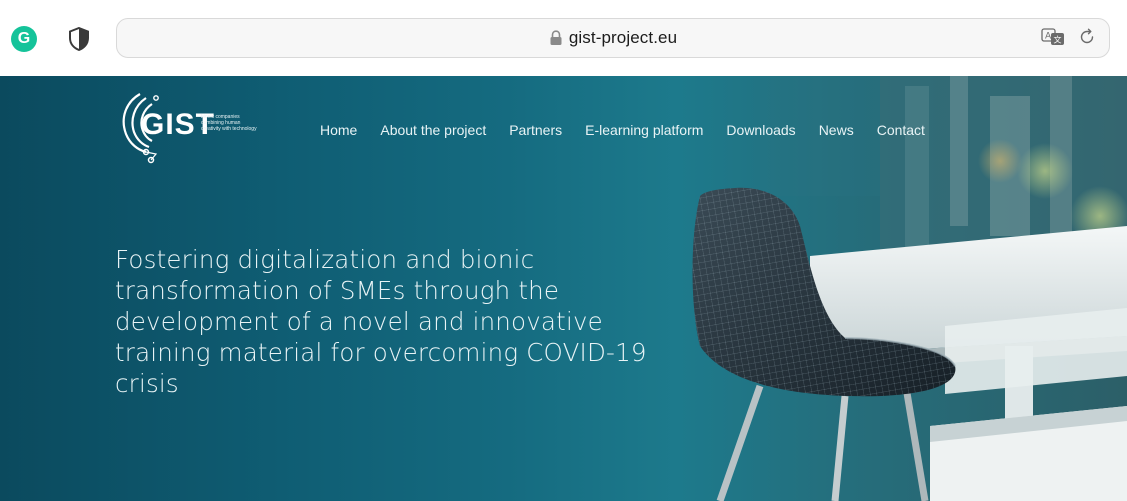 This screenshot has height=501, width=1127. Describe the element at coordinates (836, 130) in the screenshot. I see `nav-news: News` at that location.